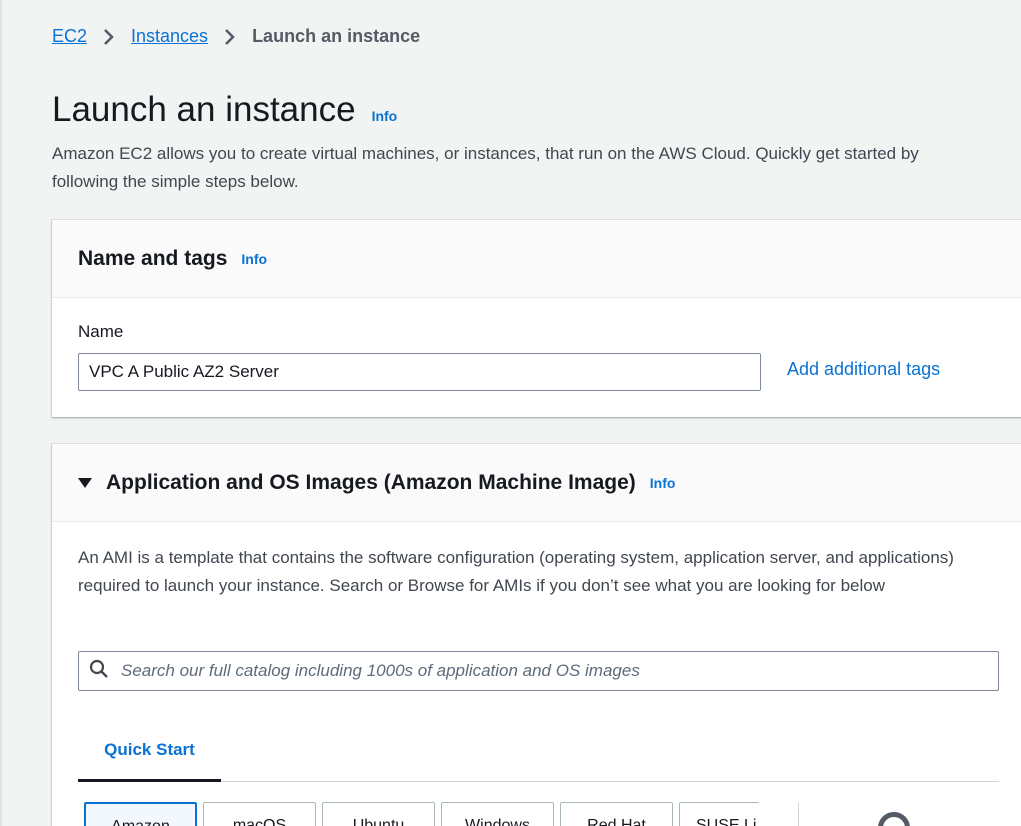  I want to click on os-tile-macos: macOS, so click(259, 814).